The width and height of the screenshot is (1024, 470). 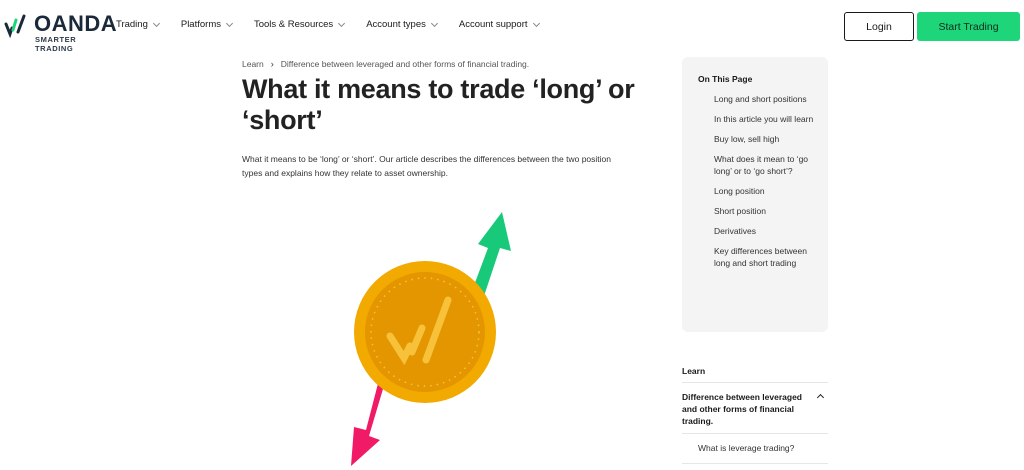 What do you see at coordinates (764, 119) in the screenshot?
I see `toc-item: In this article you will learn` at bounding box center [764, 119].